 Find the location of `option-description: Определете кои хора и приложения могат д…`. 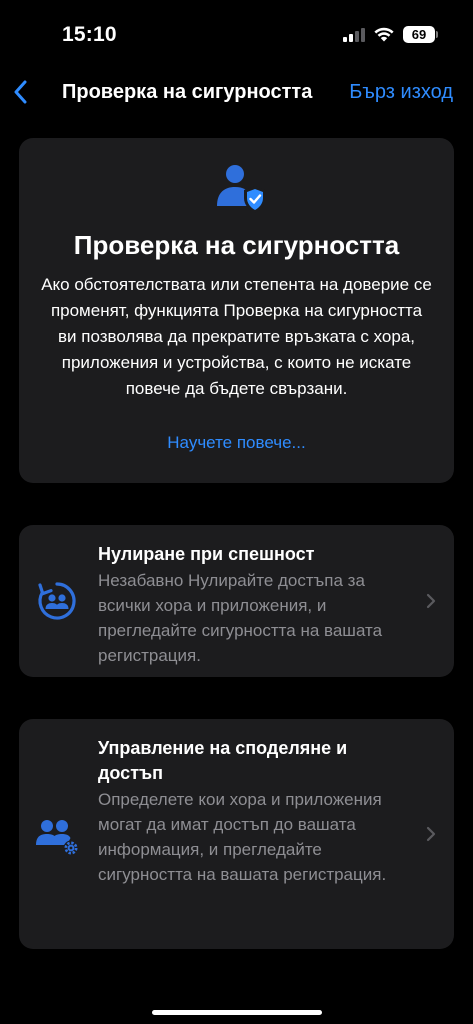

option-description: Определете кои хора и приложения могат д… is located at coordinates (242, 837).